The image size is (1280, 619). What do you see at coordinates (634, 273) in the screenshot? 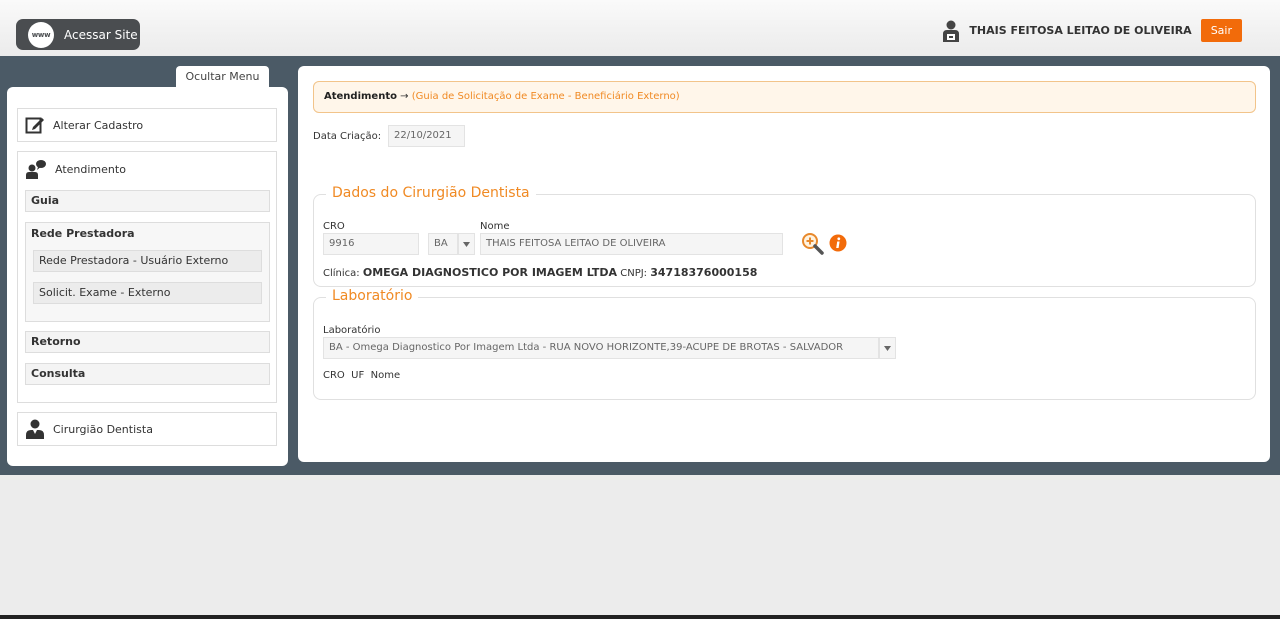
I see `cnpj-label: CNPJ:` at bounding box center [634, 273].